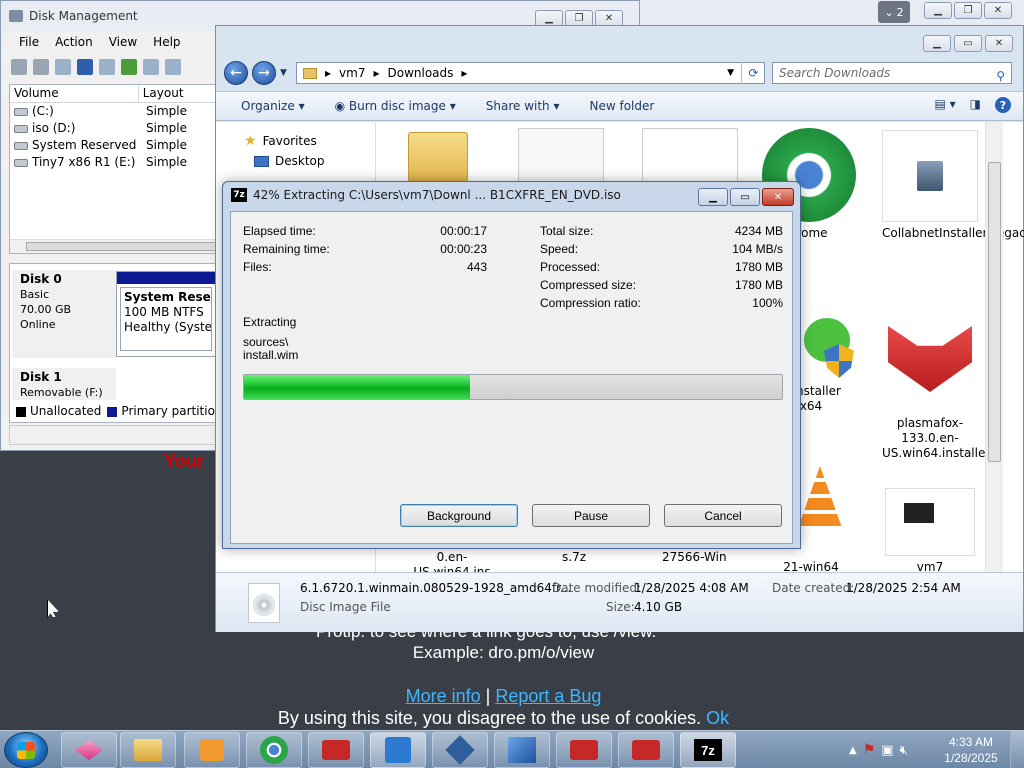  I want to click on table-row: iso (D:) Simple, so click(114, 128).